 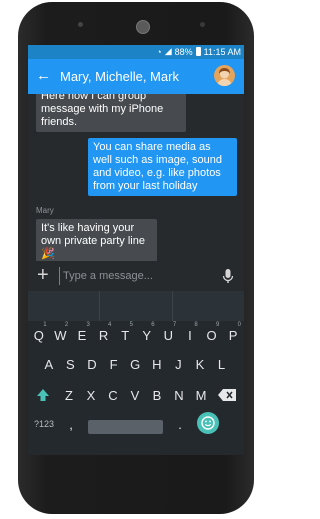 I want to click on key-s: S, so click(x=71, y=364).